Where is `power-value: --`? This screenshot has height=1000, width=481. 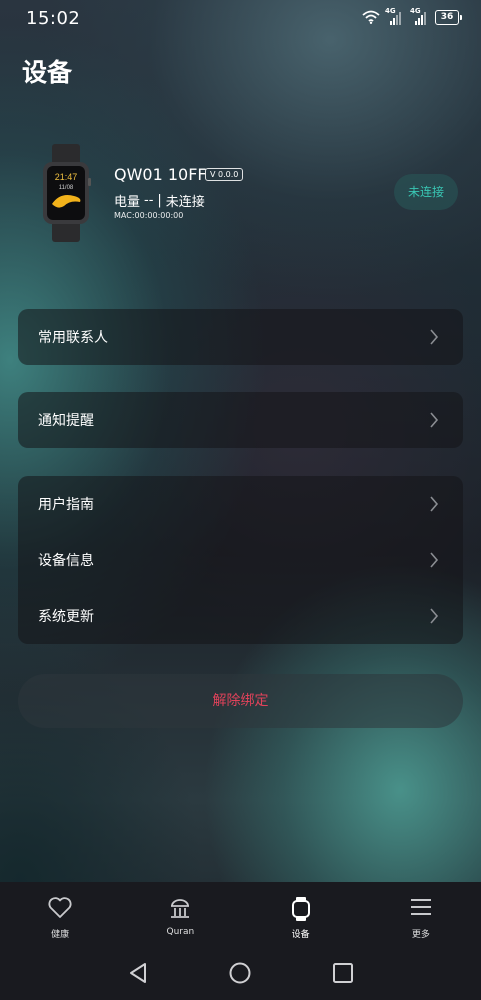 power-value: -- is located at coordinates (149, 200).